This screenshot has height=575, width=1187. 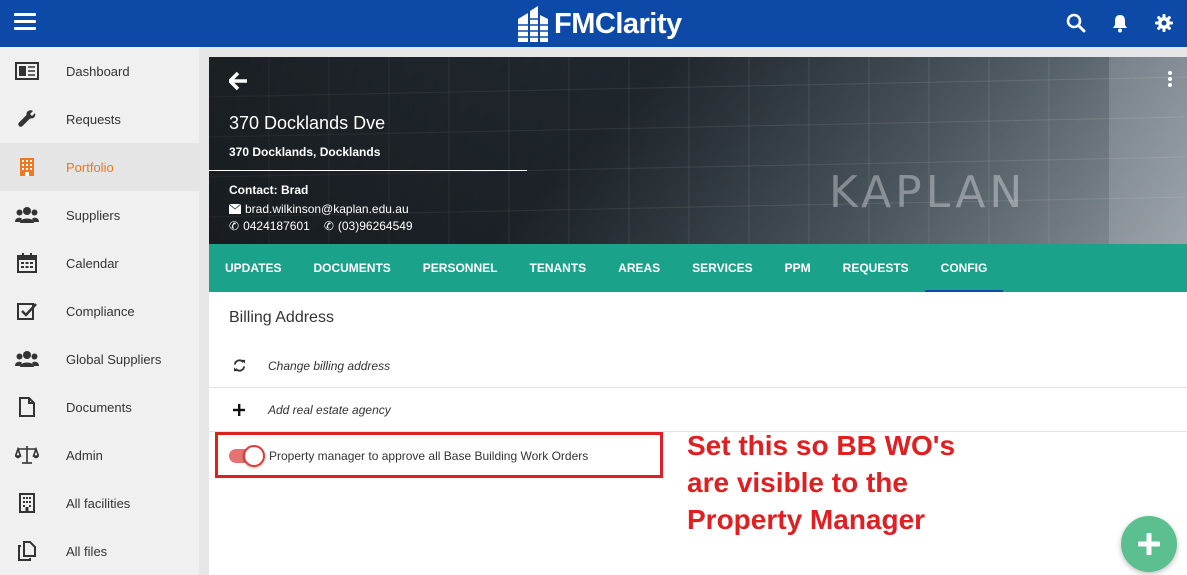 What do you see at coordinates (27, 551) in the screenshot?
I see `files-icon` at bounding box center [27, 551].